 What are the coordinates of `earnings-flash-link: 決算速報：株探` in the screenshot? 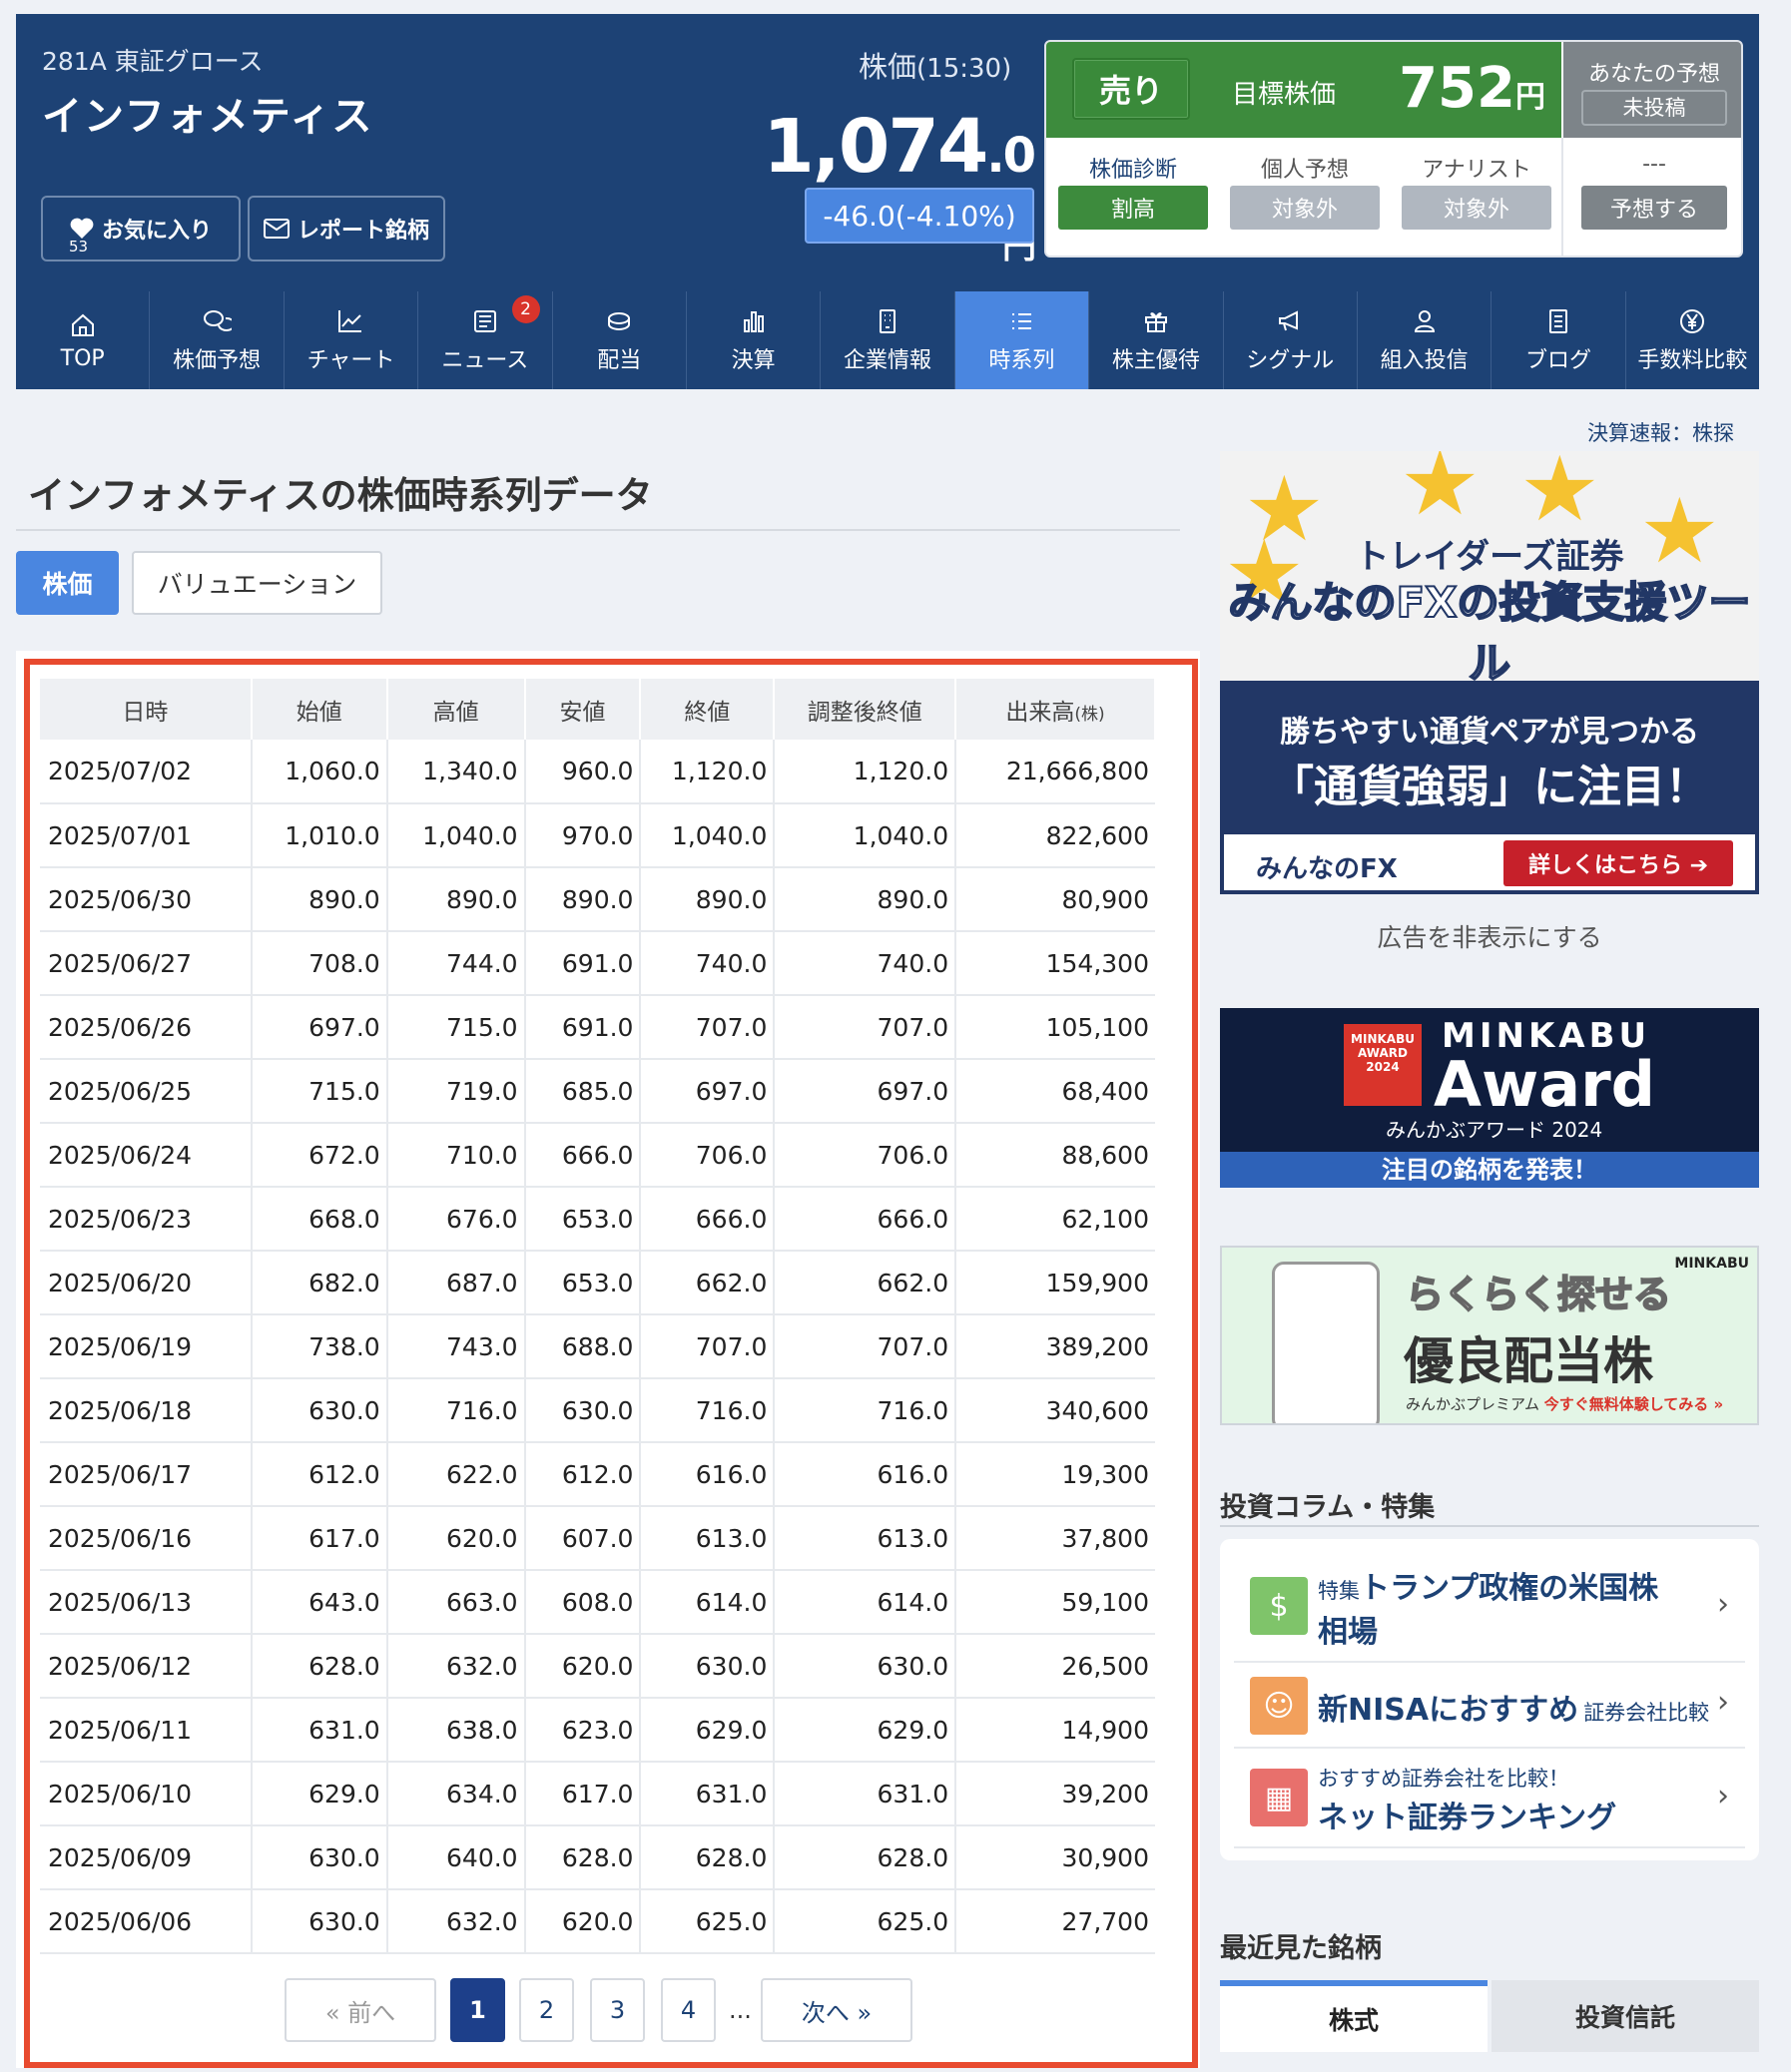 It's located at (1661, 432).